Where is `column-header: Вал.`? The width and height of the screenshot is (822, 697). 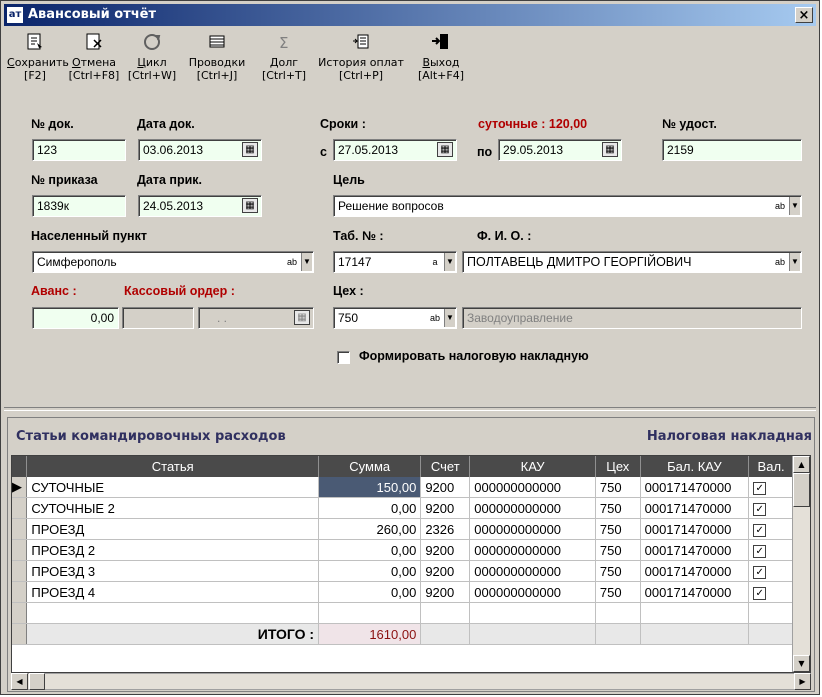 column-header: Вал. is located at coordinates (771, 466).